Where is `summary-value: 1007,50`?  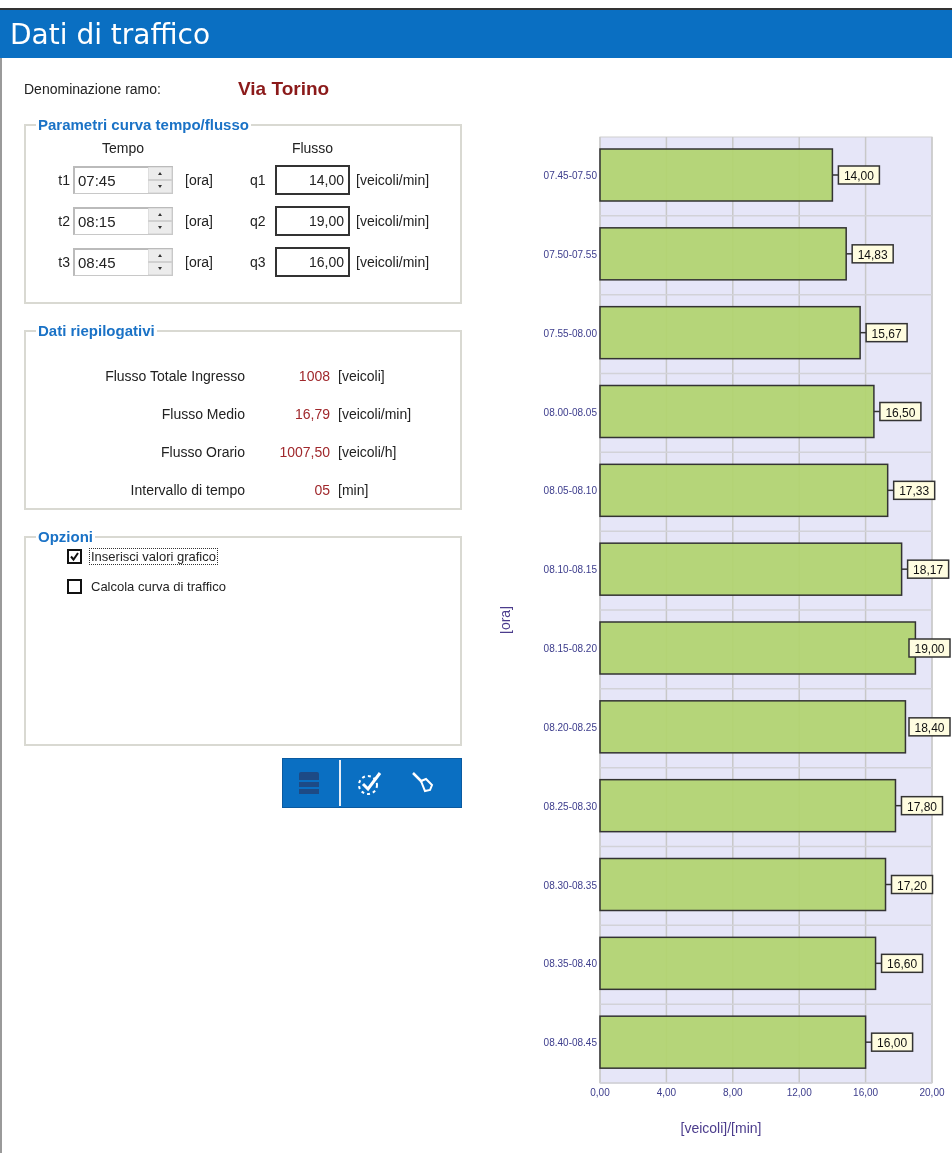 summary-value: 1007,50 is located at coordinates (304, 452).